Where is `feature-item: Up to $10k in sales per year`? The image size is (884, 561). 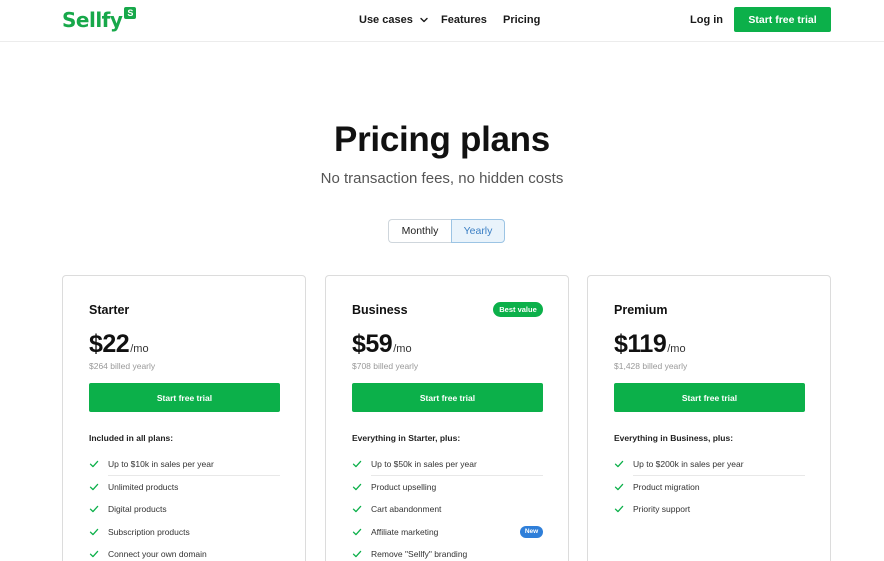 feature-item: Up to $10k in sales per year is located at coordinates (184, 464).